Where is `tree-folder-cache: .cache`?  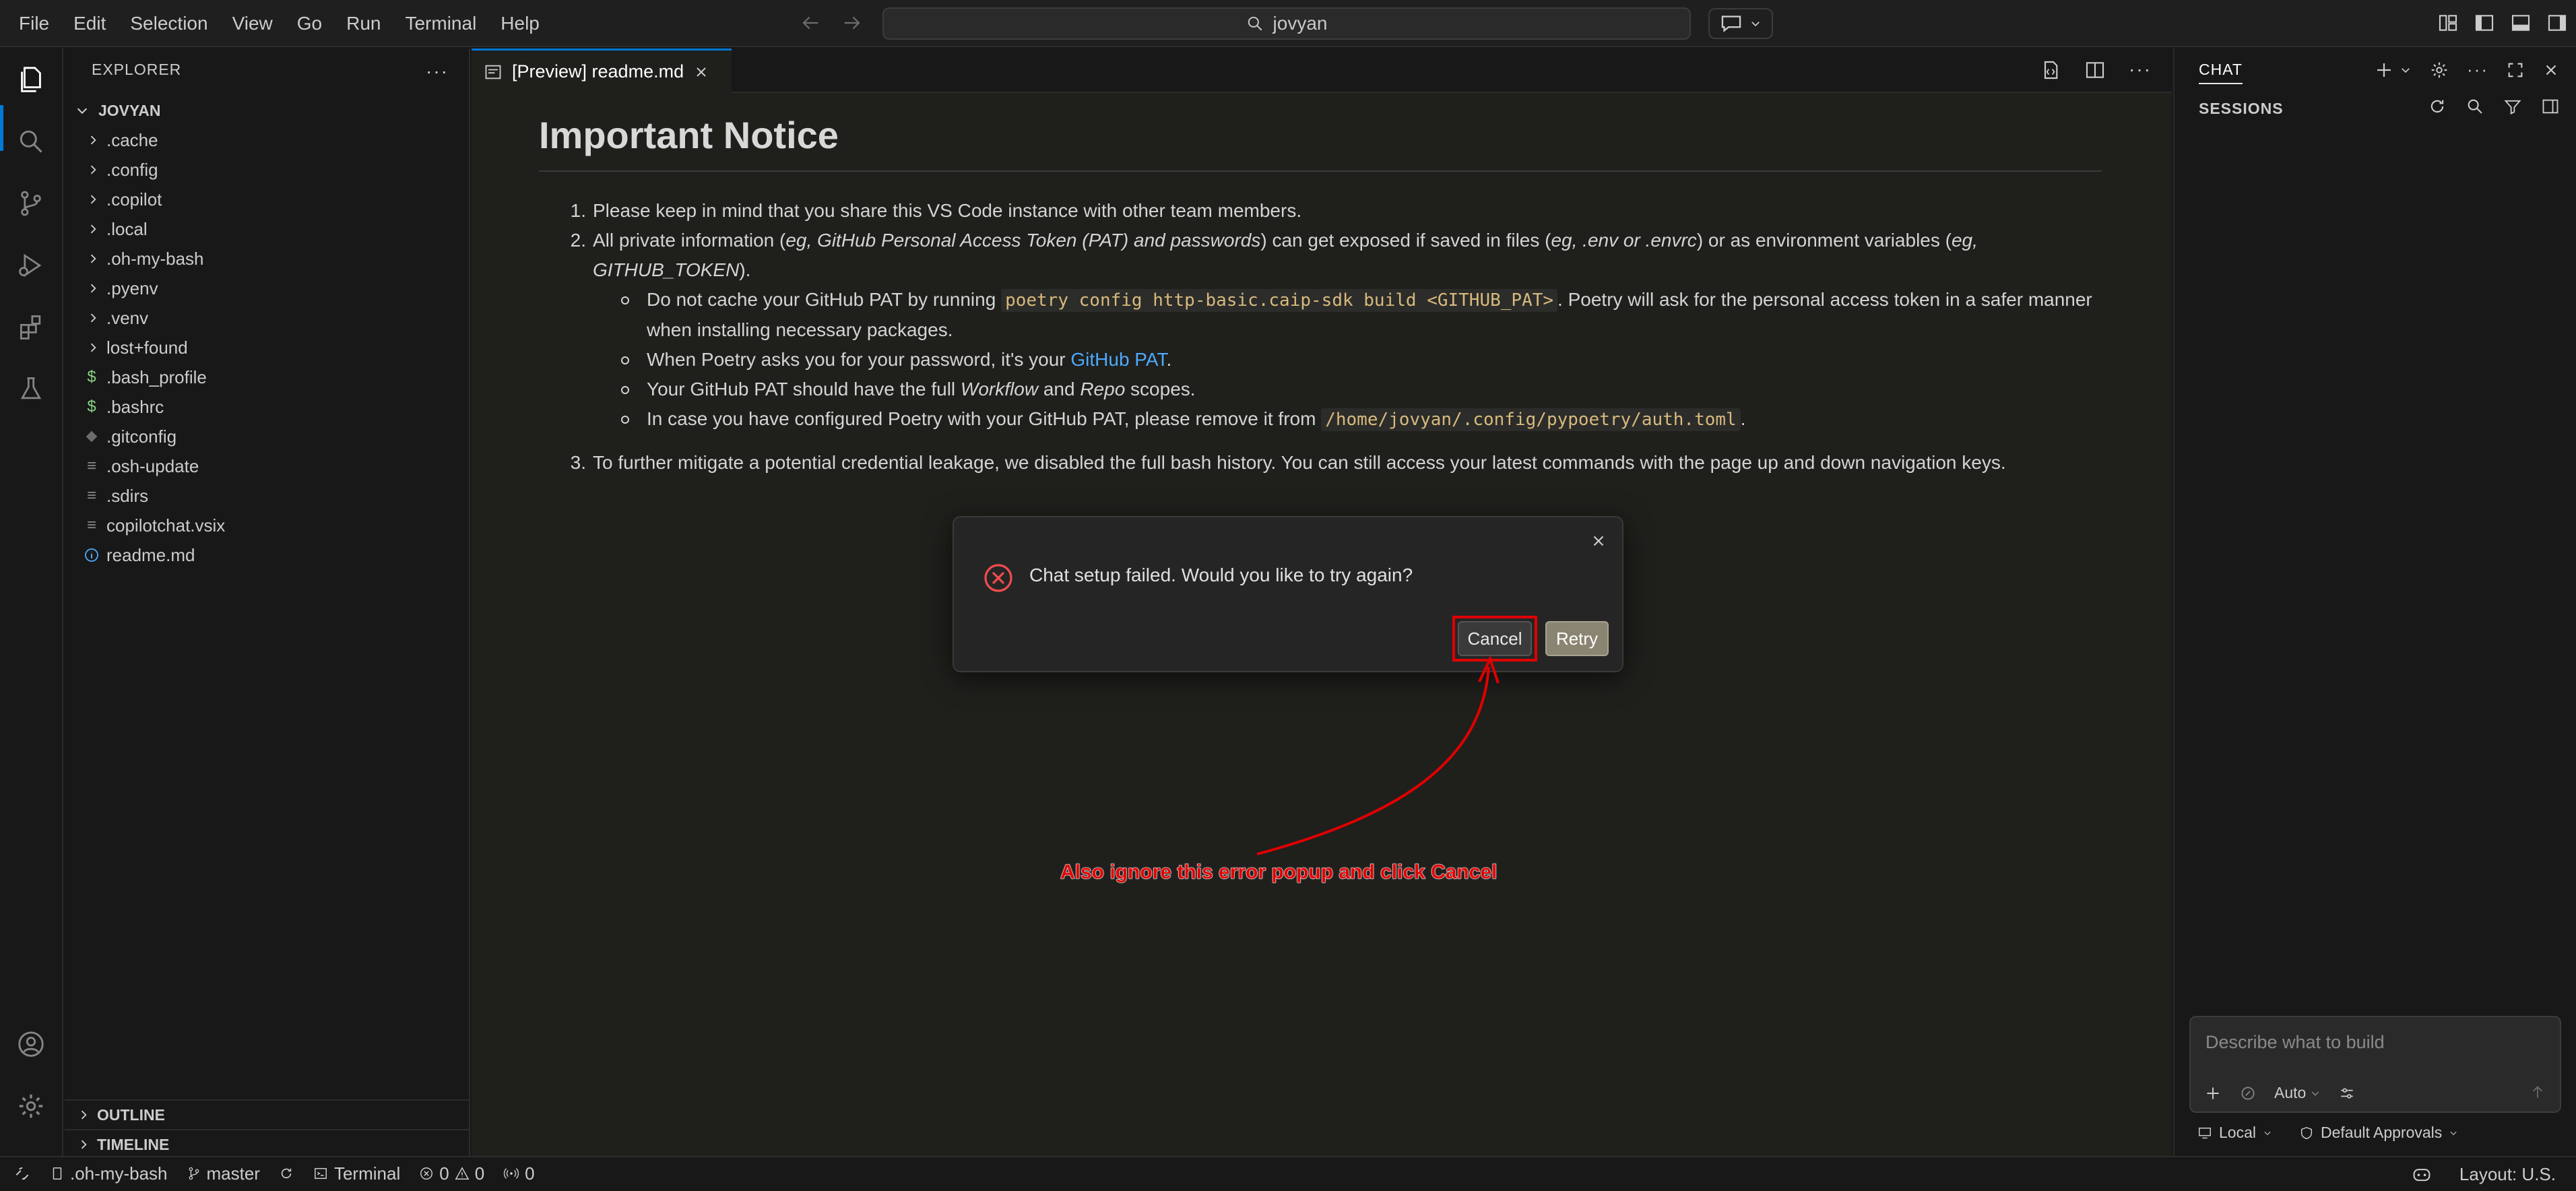
tree-folder-cache: .cache is located at coordinates (267, 140).